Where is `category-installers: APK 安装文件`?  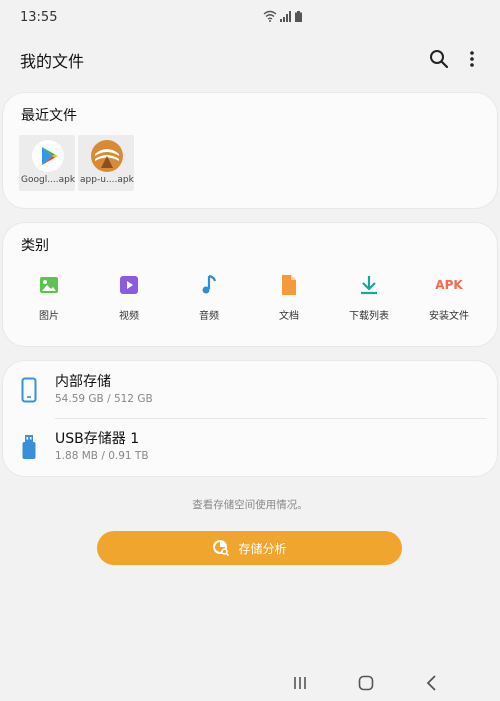 category-installers: APK 安装文件 is located at coordinates (449, 297).